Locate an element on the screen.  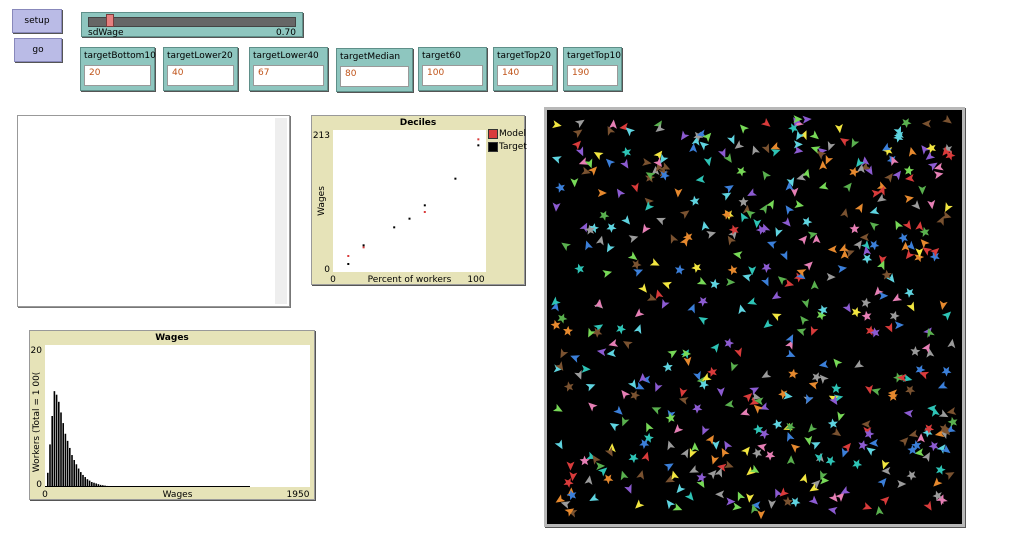
input-label: targetMedian is located at coordinates (370, 57).